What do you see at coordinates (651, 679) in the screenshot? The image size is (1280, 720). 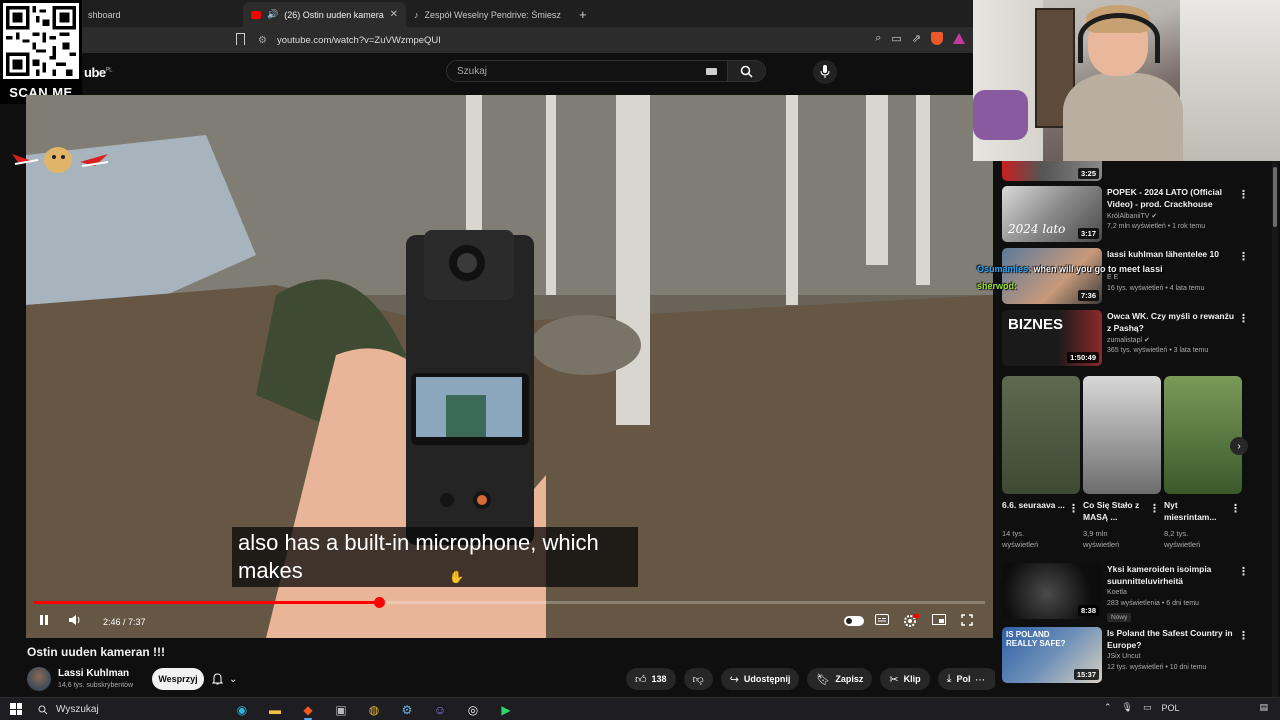 I see `like-button: 👍︎ 138` at bounding box center [651, 679].